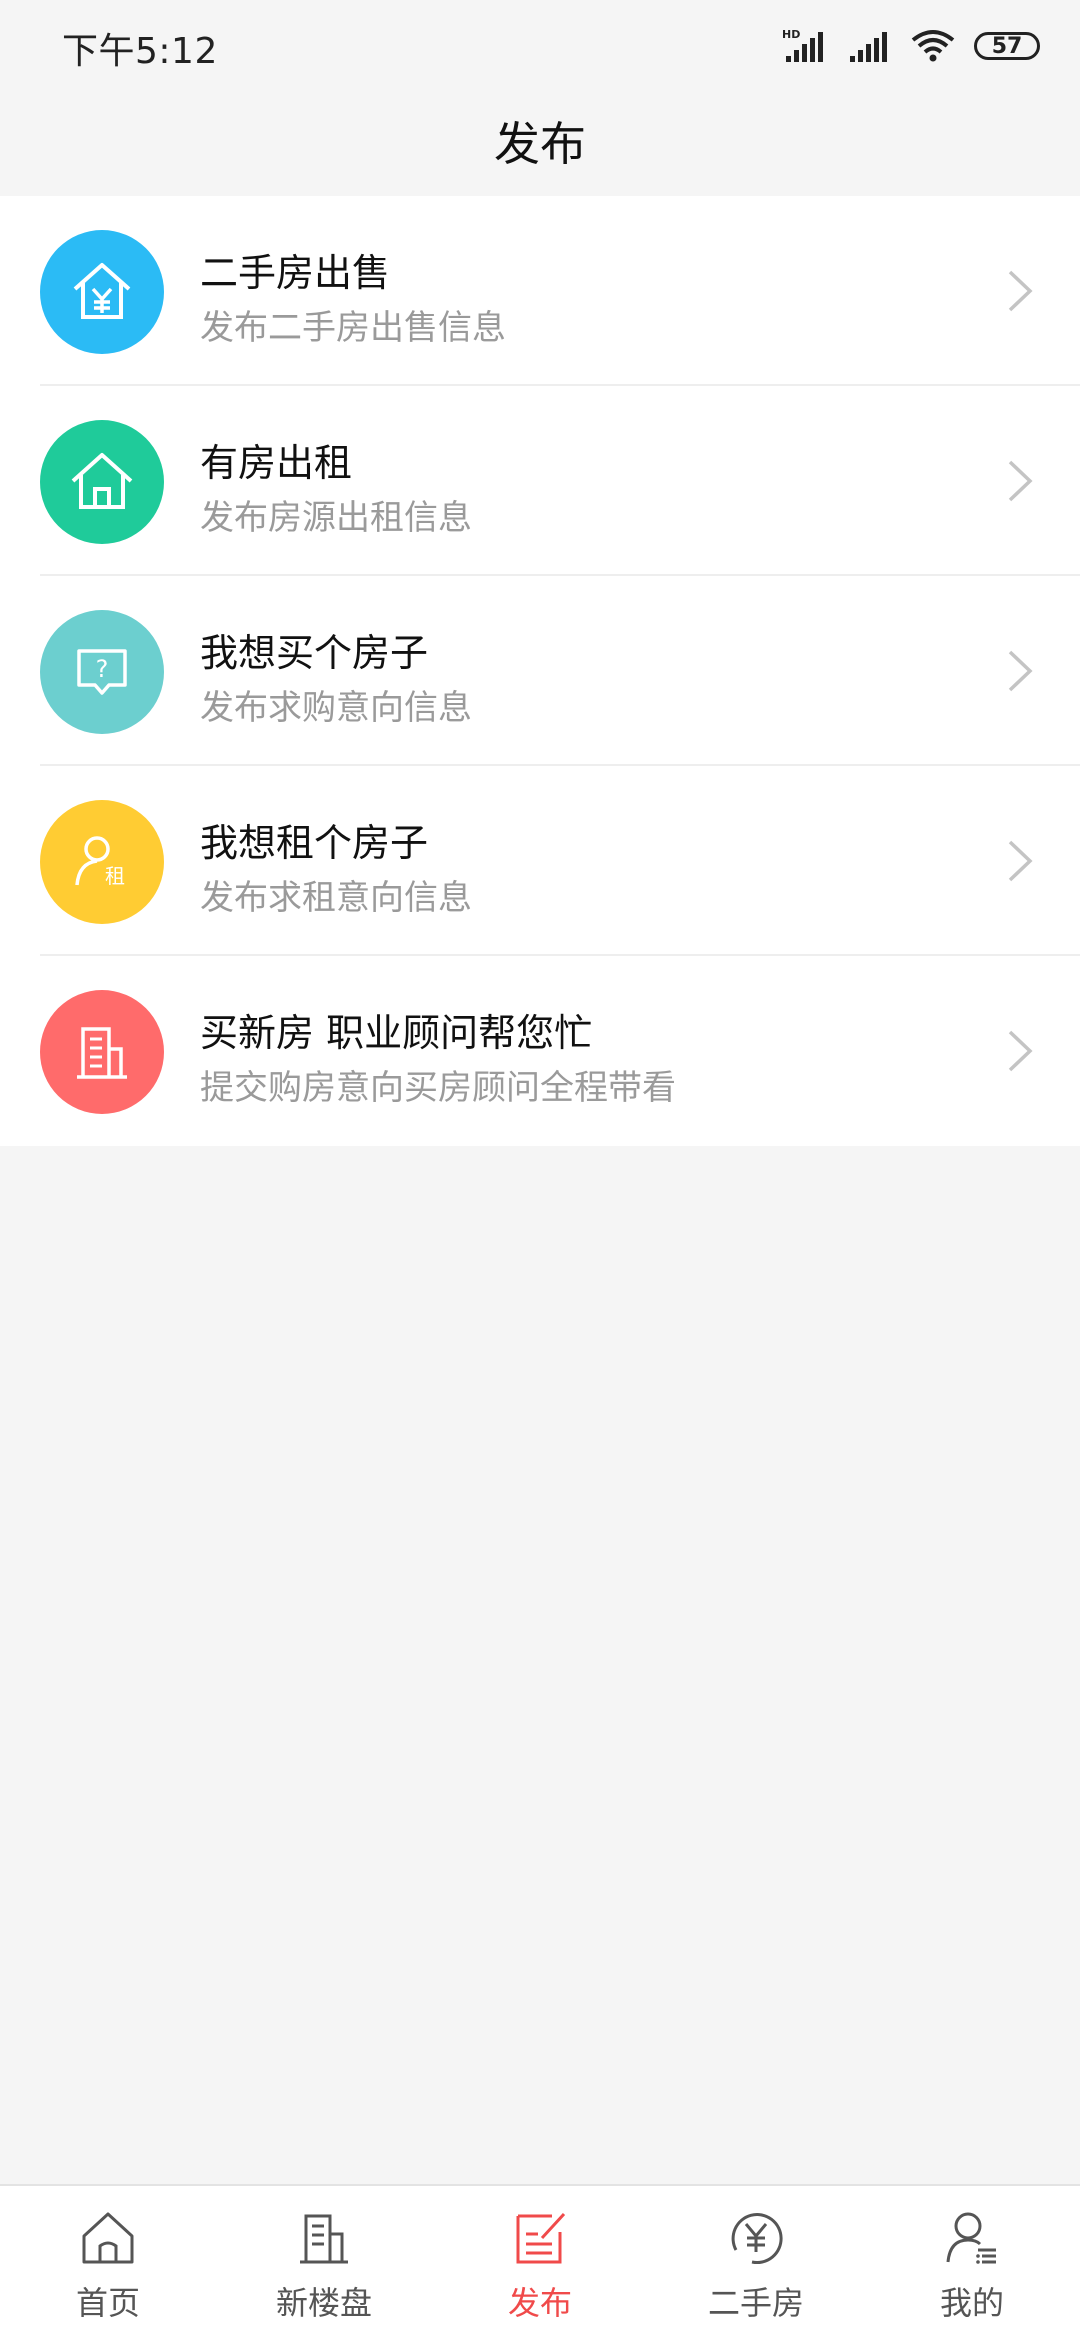 The image size is (1080, 2340). I want to click on option-rent-out: 有房出租 发布房源出租信息, so click(540, 481).